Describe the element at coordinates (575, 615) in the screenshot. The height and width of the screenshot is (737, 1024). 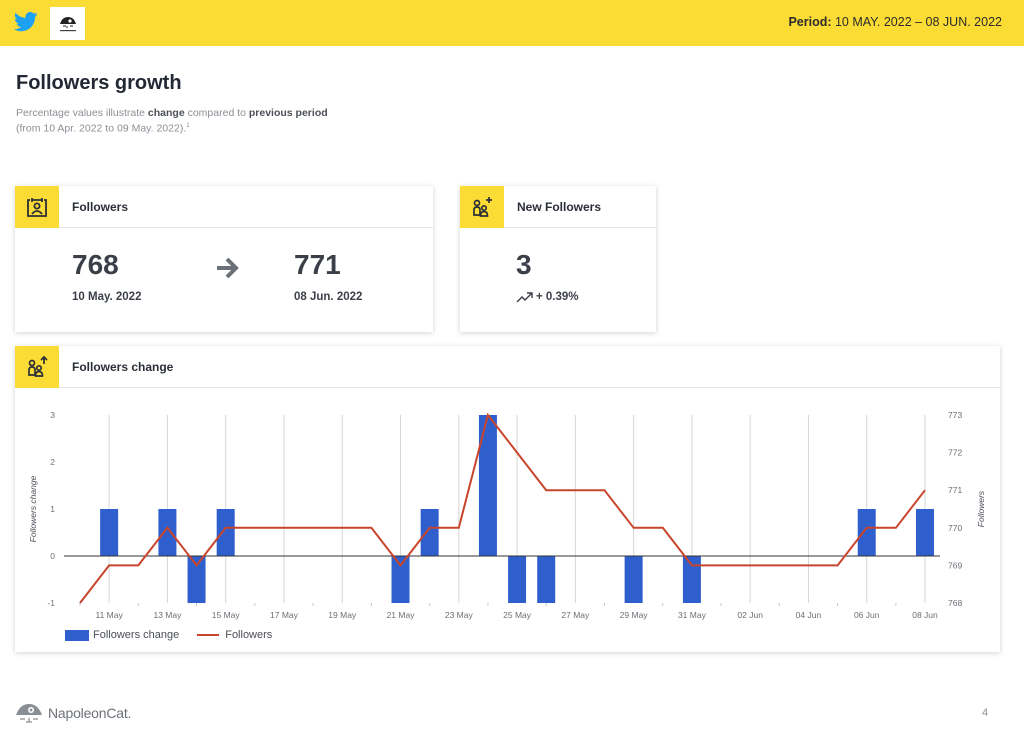
I see `x-tick-label: 27 May` at that location.